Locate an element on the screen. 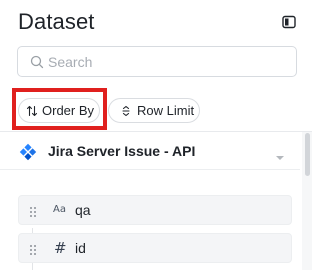  search-input is located at coordinates (168, 61).